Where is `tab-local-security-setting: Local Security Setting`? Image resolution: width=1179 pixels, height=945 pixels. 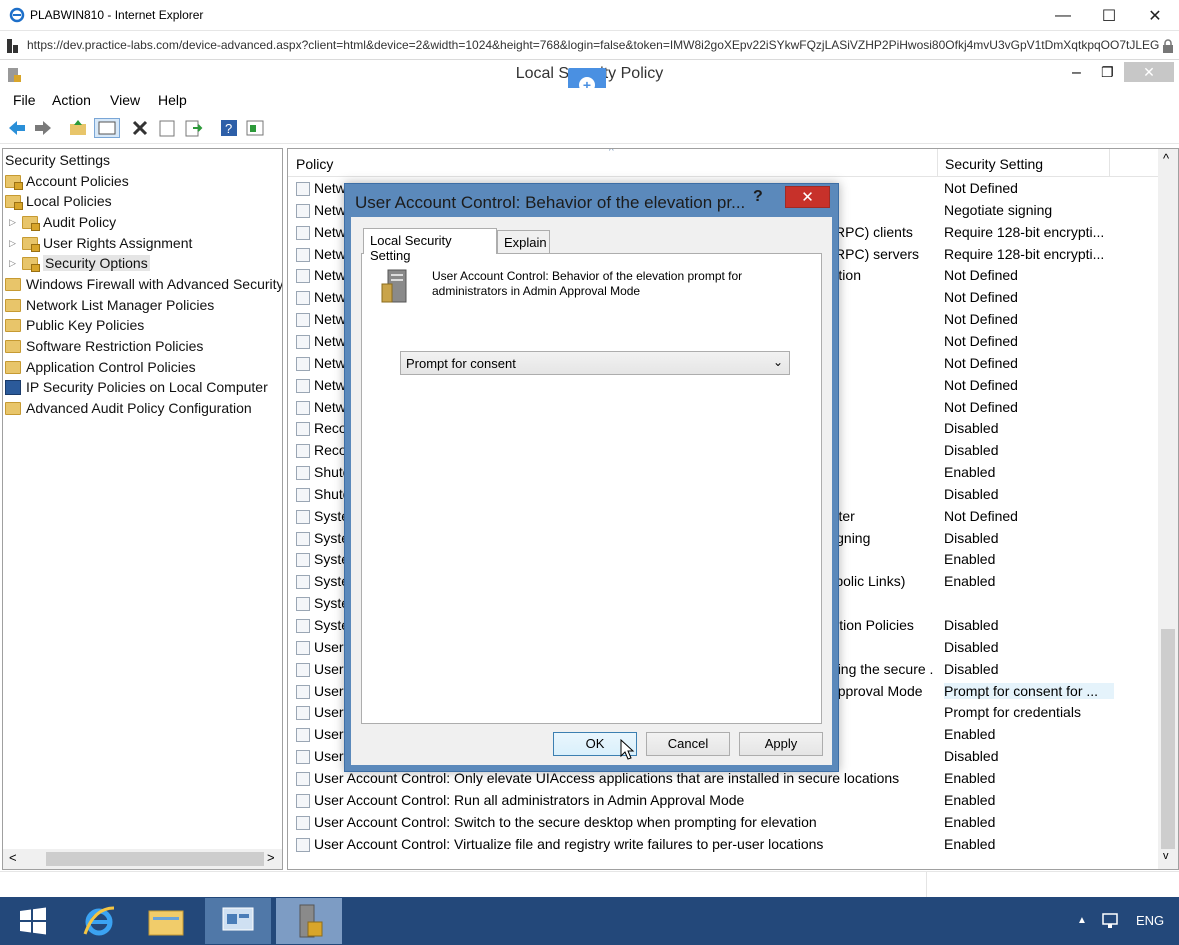 tab-local-security-setting: Local Security Setting is located at coordinates (430, 245).